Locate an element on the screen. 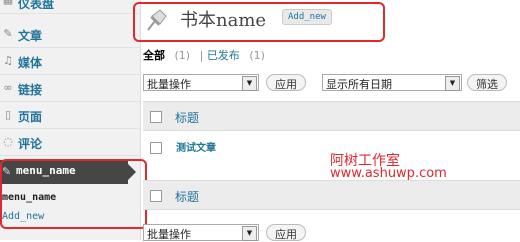 The image size is (520, 242). date-filter-select: 显示所有日期 ▼ is located at coordinates (392, 82).